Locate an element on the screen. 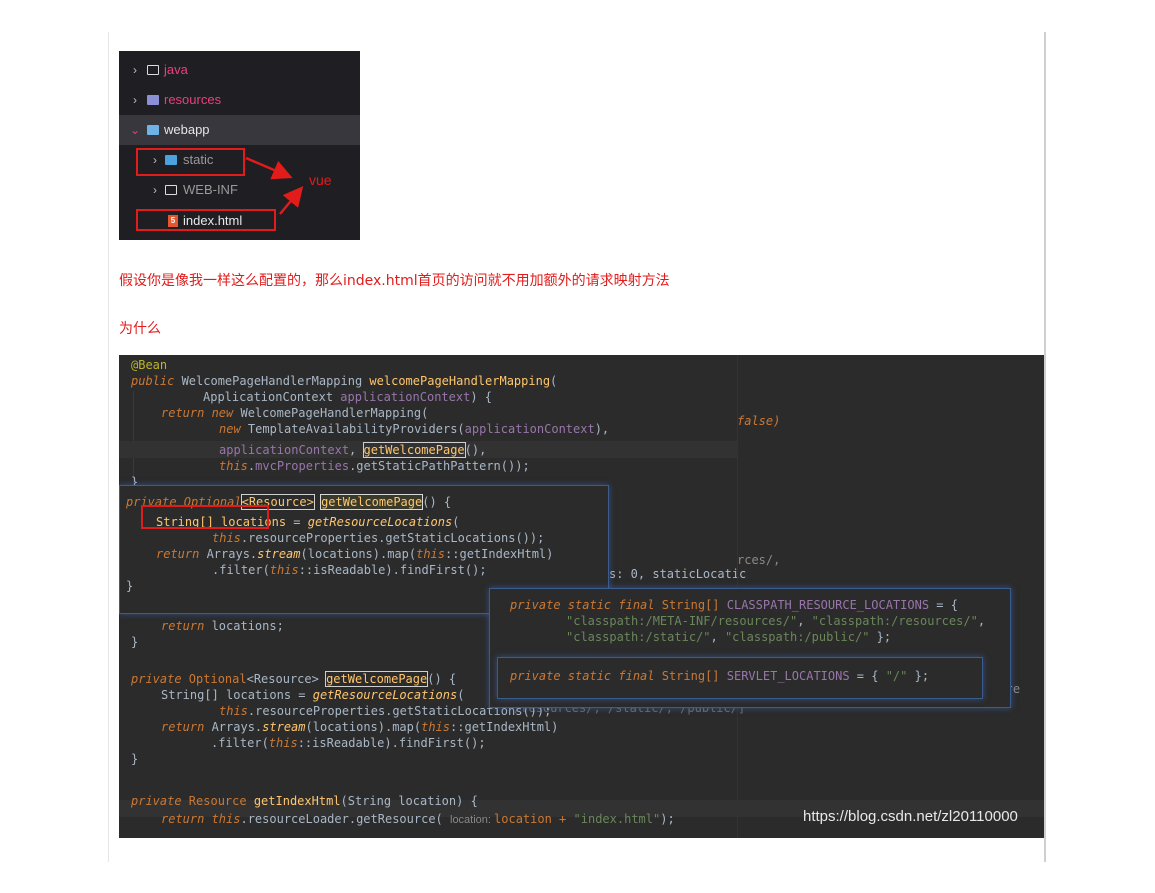 This screenshot has height=893, width=1155. code-punct: (), is located at coordinates (475, 450).